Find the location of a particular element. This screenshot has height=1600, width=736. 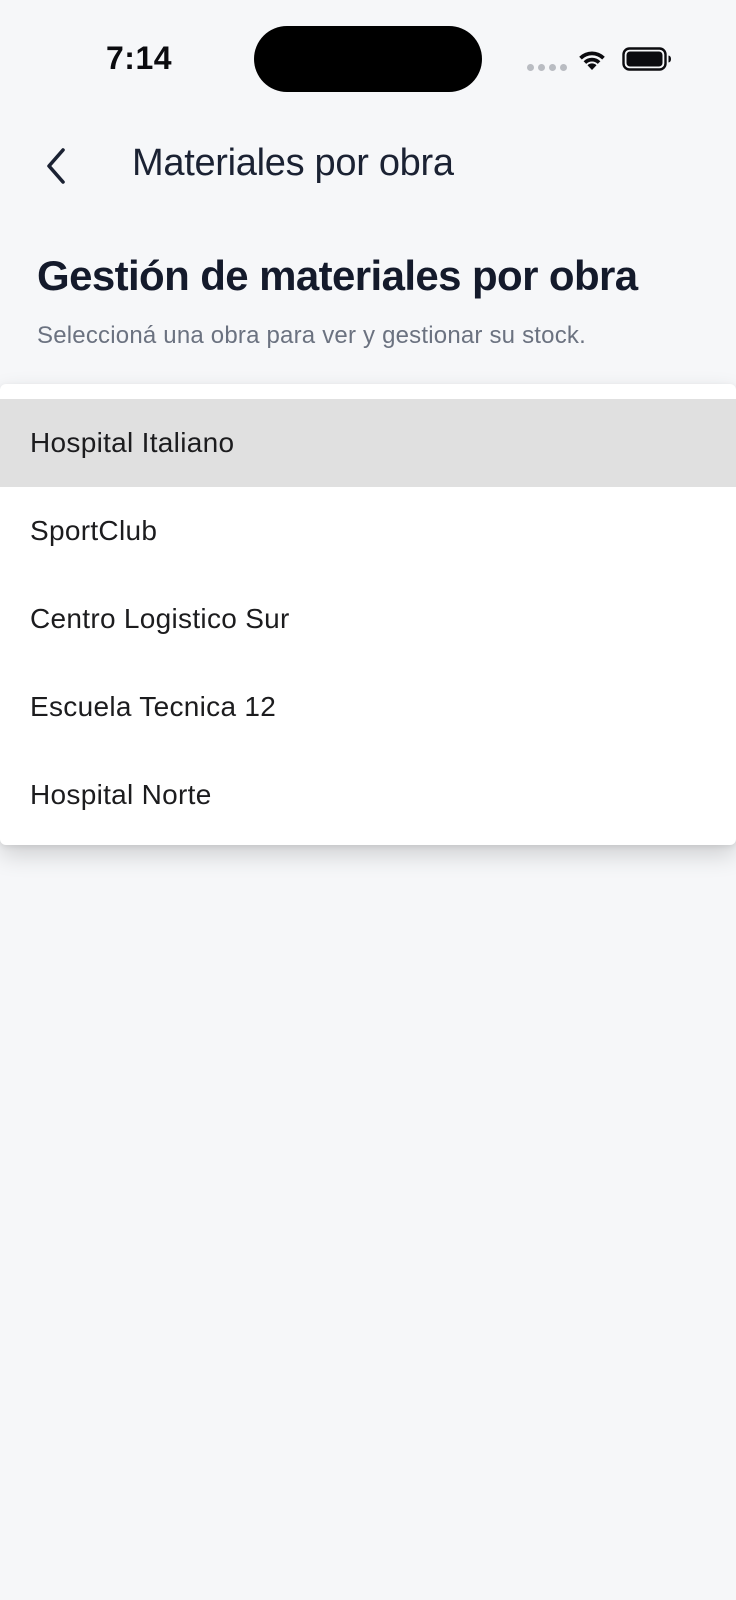

back-button is located at coordinates (56, 166).